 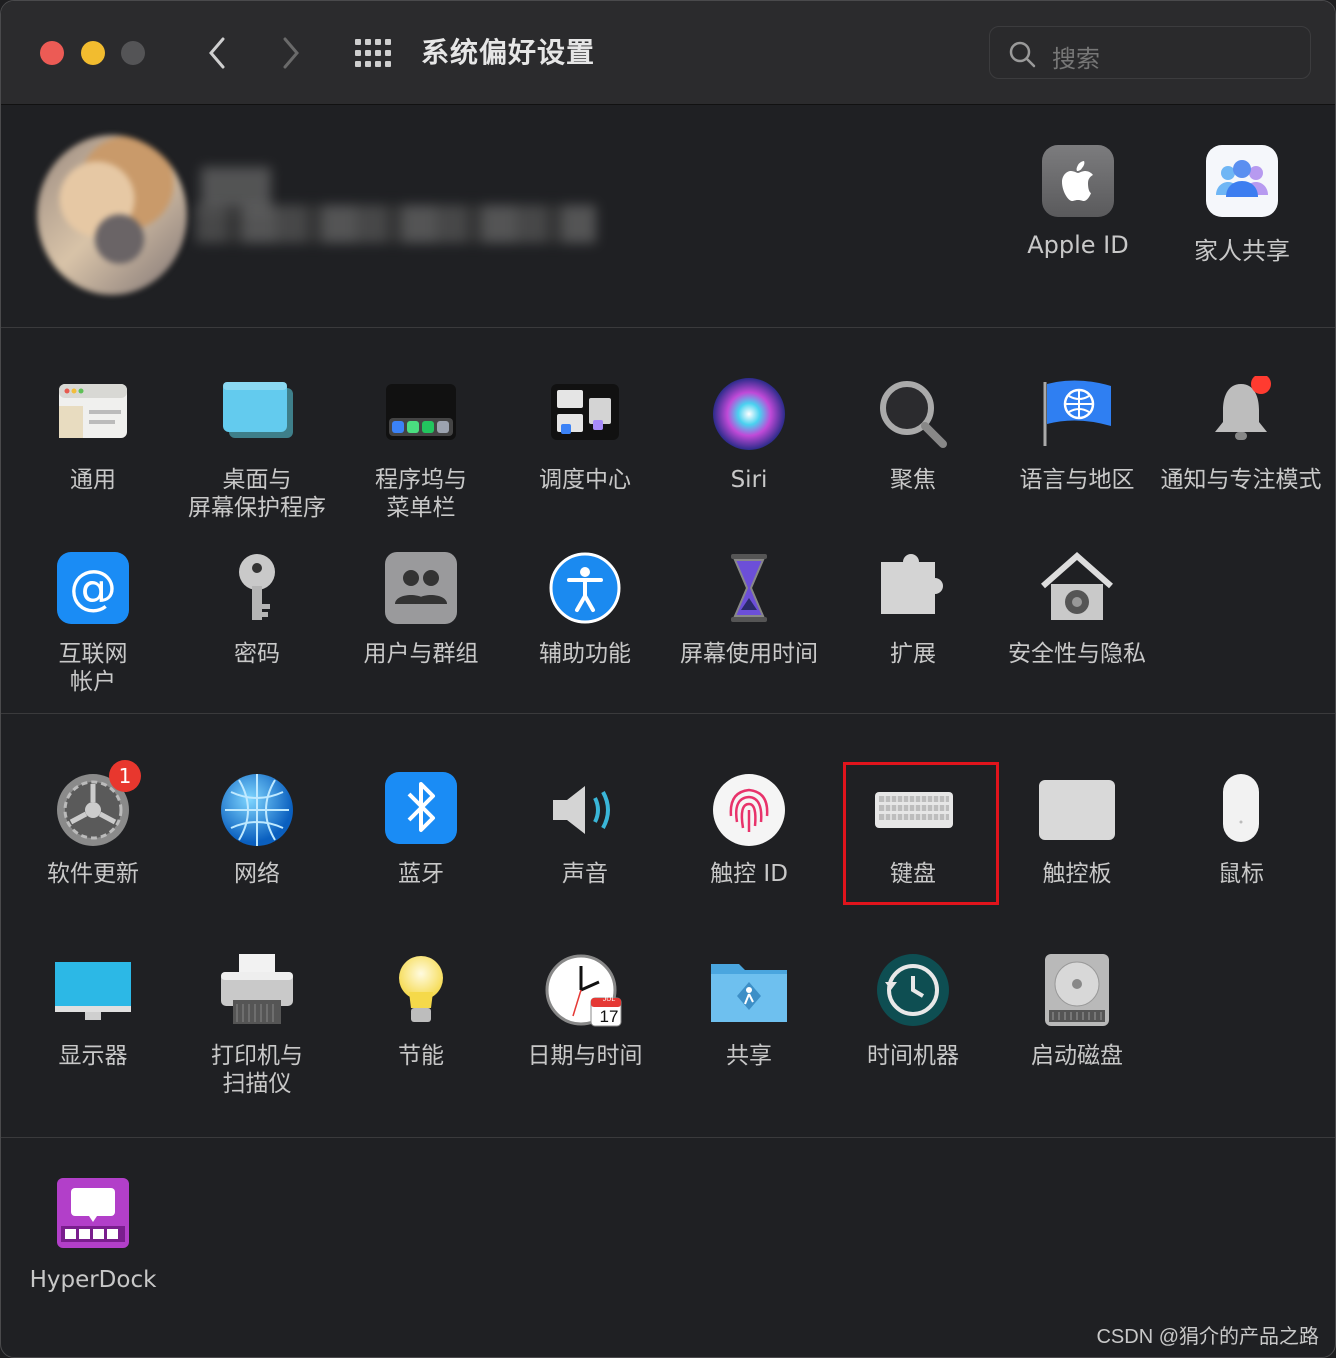 I want to click on pane-time-machine: 时间机器, so click(x=913, y=1011).